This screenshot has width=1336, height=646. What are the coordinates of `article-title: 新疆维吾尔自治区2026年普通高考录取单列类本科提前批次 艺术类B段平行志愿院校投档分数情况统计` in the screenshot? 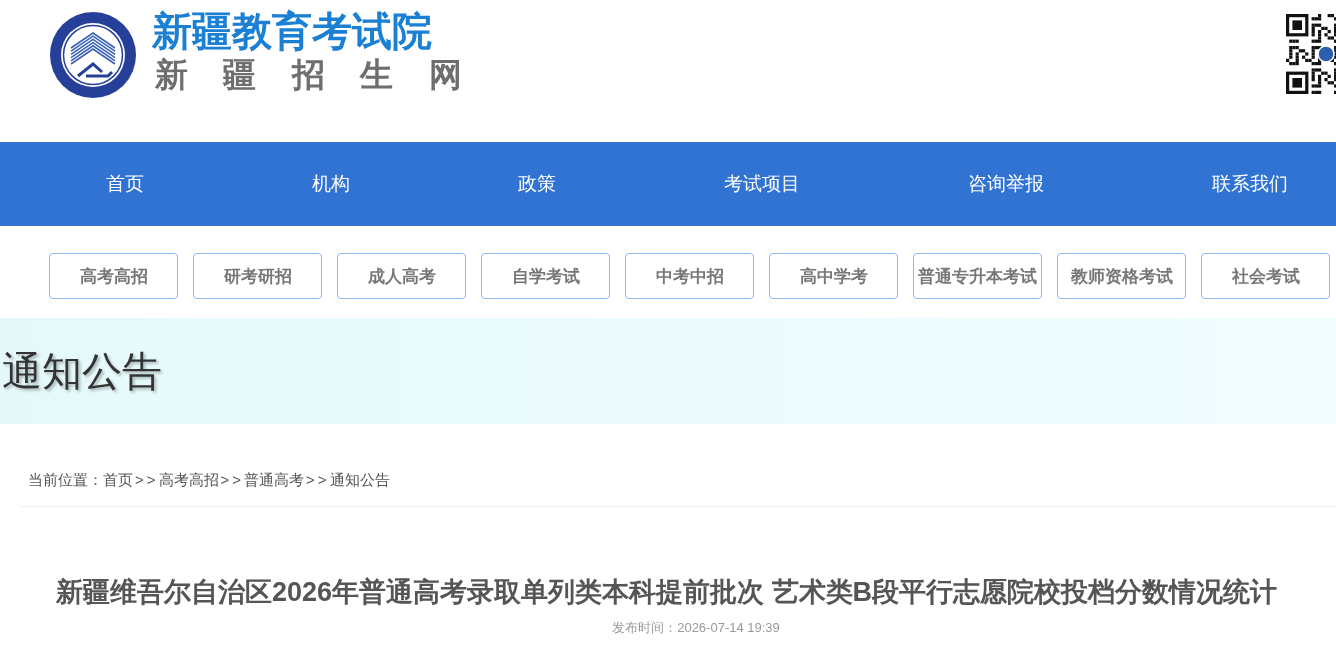 It's located at (667, 592).